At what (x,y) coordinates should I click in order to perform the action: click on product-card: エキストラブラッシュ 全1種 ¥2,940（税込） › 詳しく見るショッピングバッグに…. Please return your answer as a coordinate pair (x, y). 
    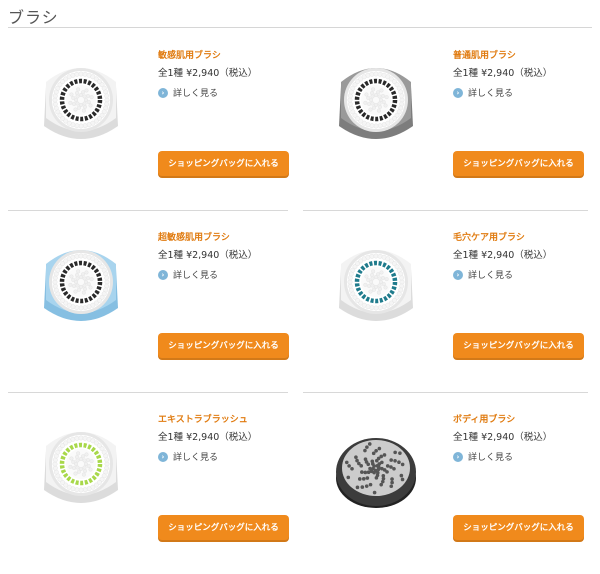
    Looking at the image, I should click on (149, 479).